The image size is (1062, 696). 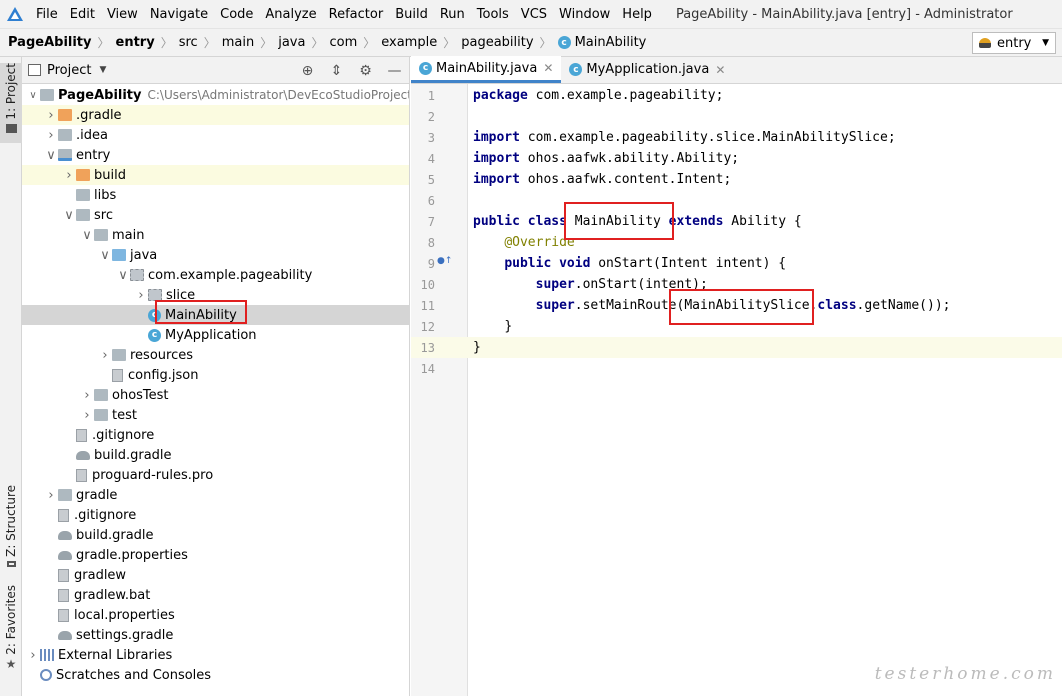 I want to click on tree-item-label: main, so click(x=128, y=235).